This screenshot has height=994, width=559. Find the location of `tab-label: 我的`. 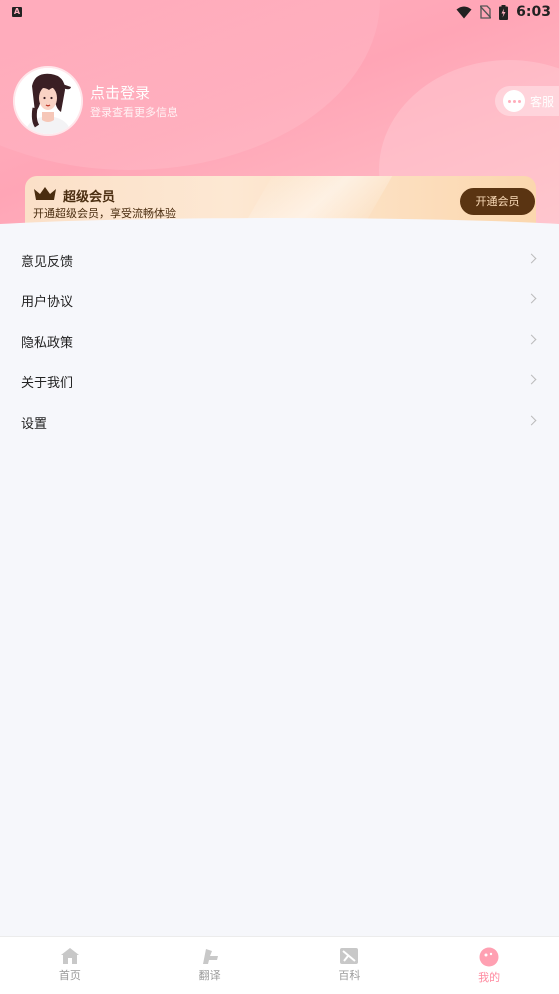

tab-label: 我的 is located at coordinates (489, 977).